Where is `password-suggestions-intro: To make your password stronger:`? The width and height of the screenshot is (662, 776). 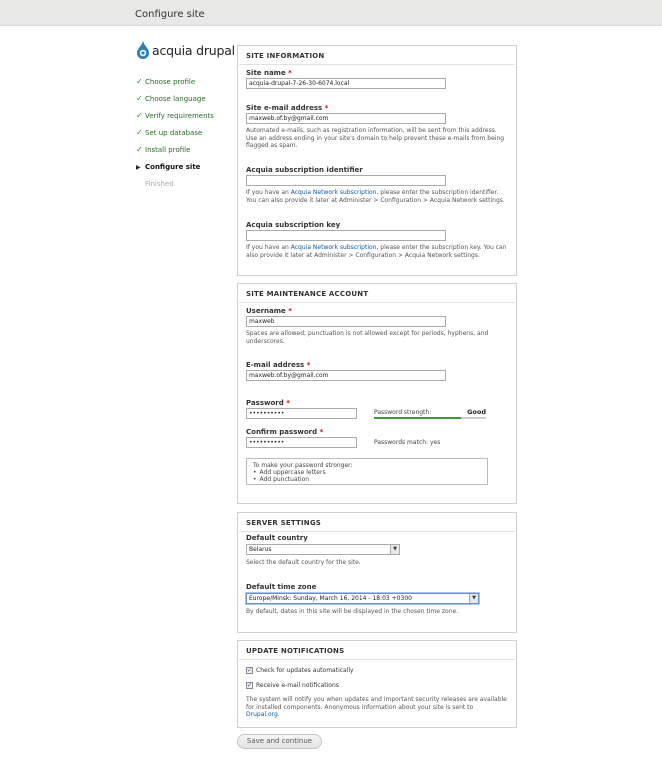
password-suggestions-intro: To make your password stronger: is located at coordinates (303, 465).